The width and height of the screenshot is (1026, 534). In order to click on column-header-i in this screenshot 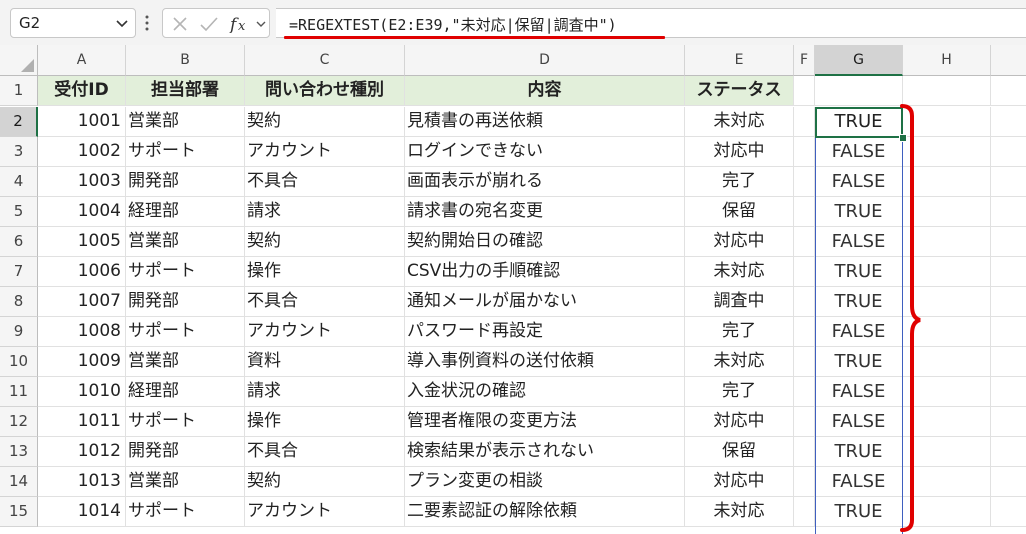, I will do `click(1008, 60)`.